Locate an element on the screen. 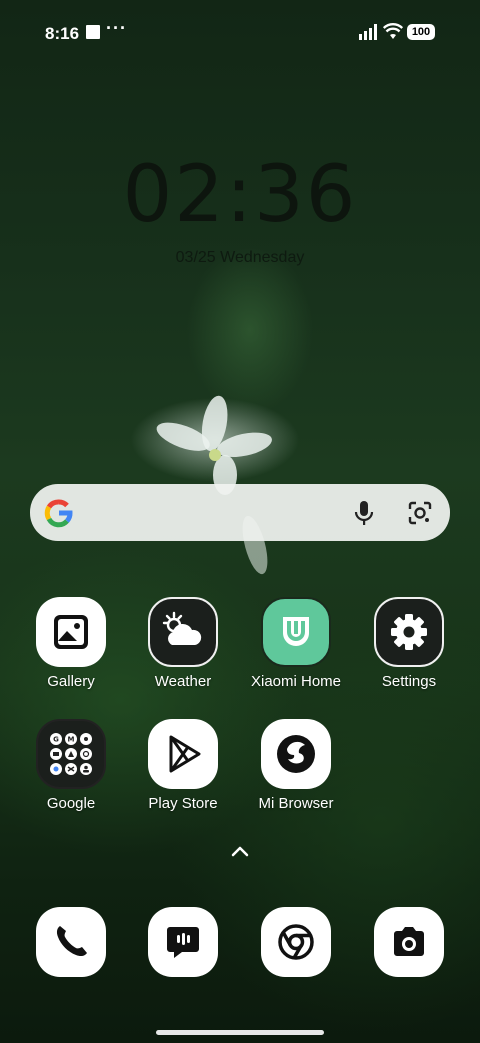 The width and height of the screenshot is (480, 1043). lens-icon is located at coordinates (420, 513).